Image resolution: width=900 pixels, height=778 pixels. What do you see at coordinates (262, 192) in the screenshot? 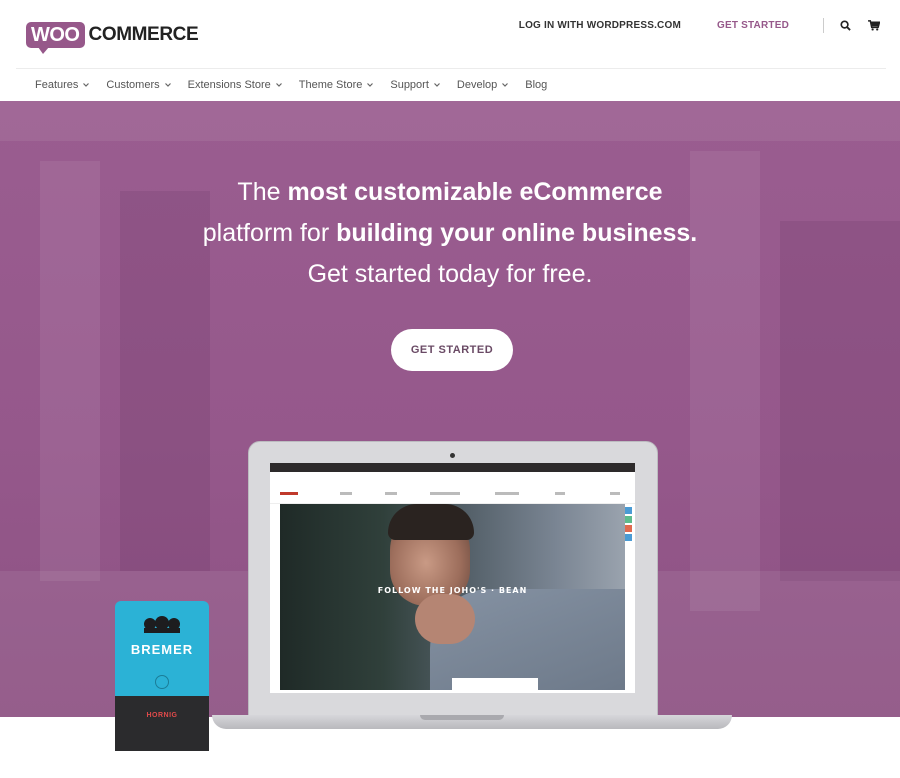
I see `hero-line1-text: The` at bounding box center [262, 192].